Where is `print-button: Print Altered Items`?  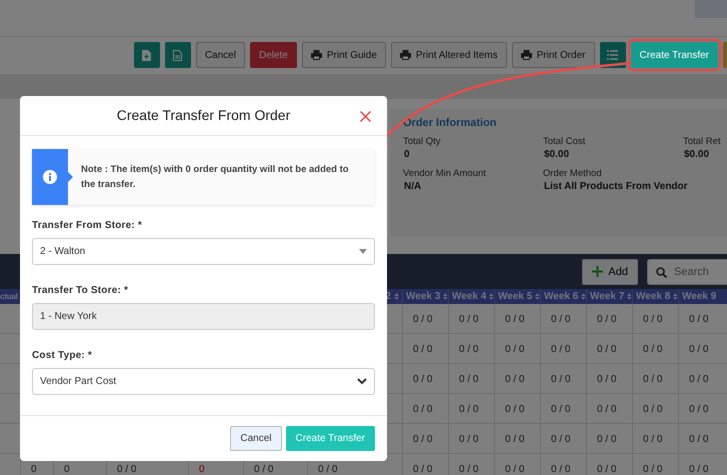 print-button: Print Altered Items is located at coordinates (448, 55).